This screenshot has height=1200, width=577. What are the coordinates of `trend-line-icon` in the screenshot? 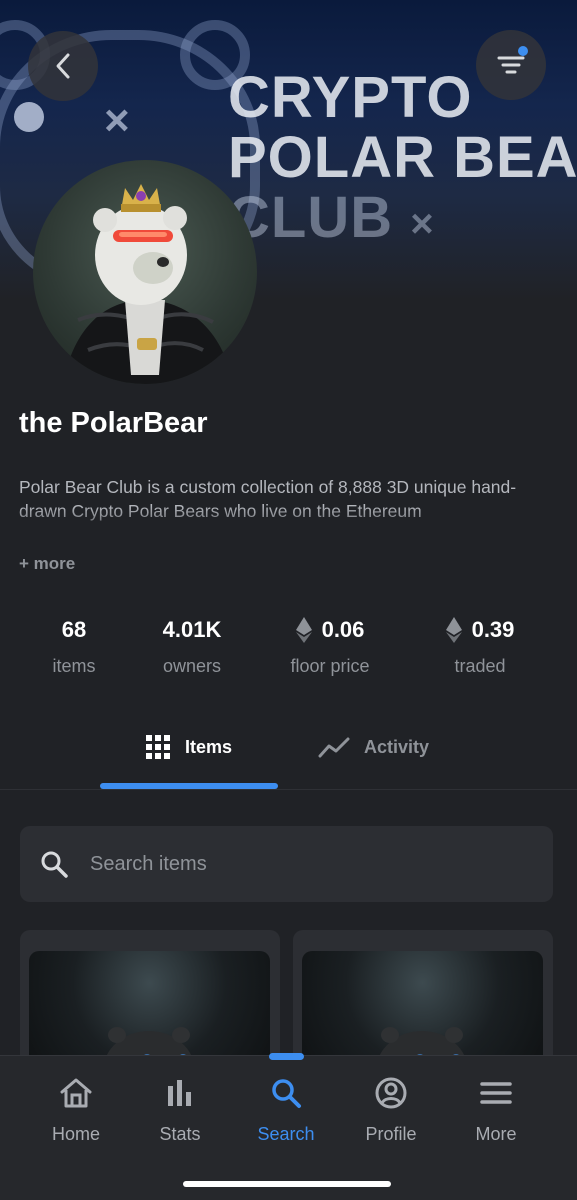 It's located at (334, 747).